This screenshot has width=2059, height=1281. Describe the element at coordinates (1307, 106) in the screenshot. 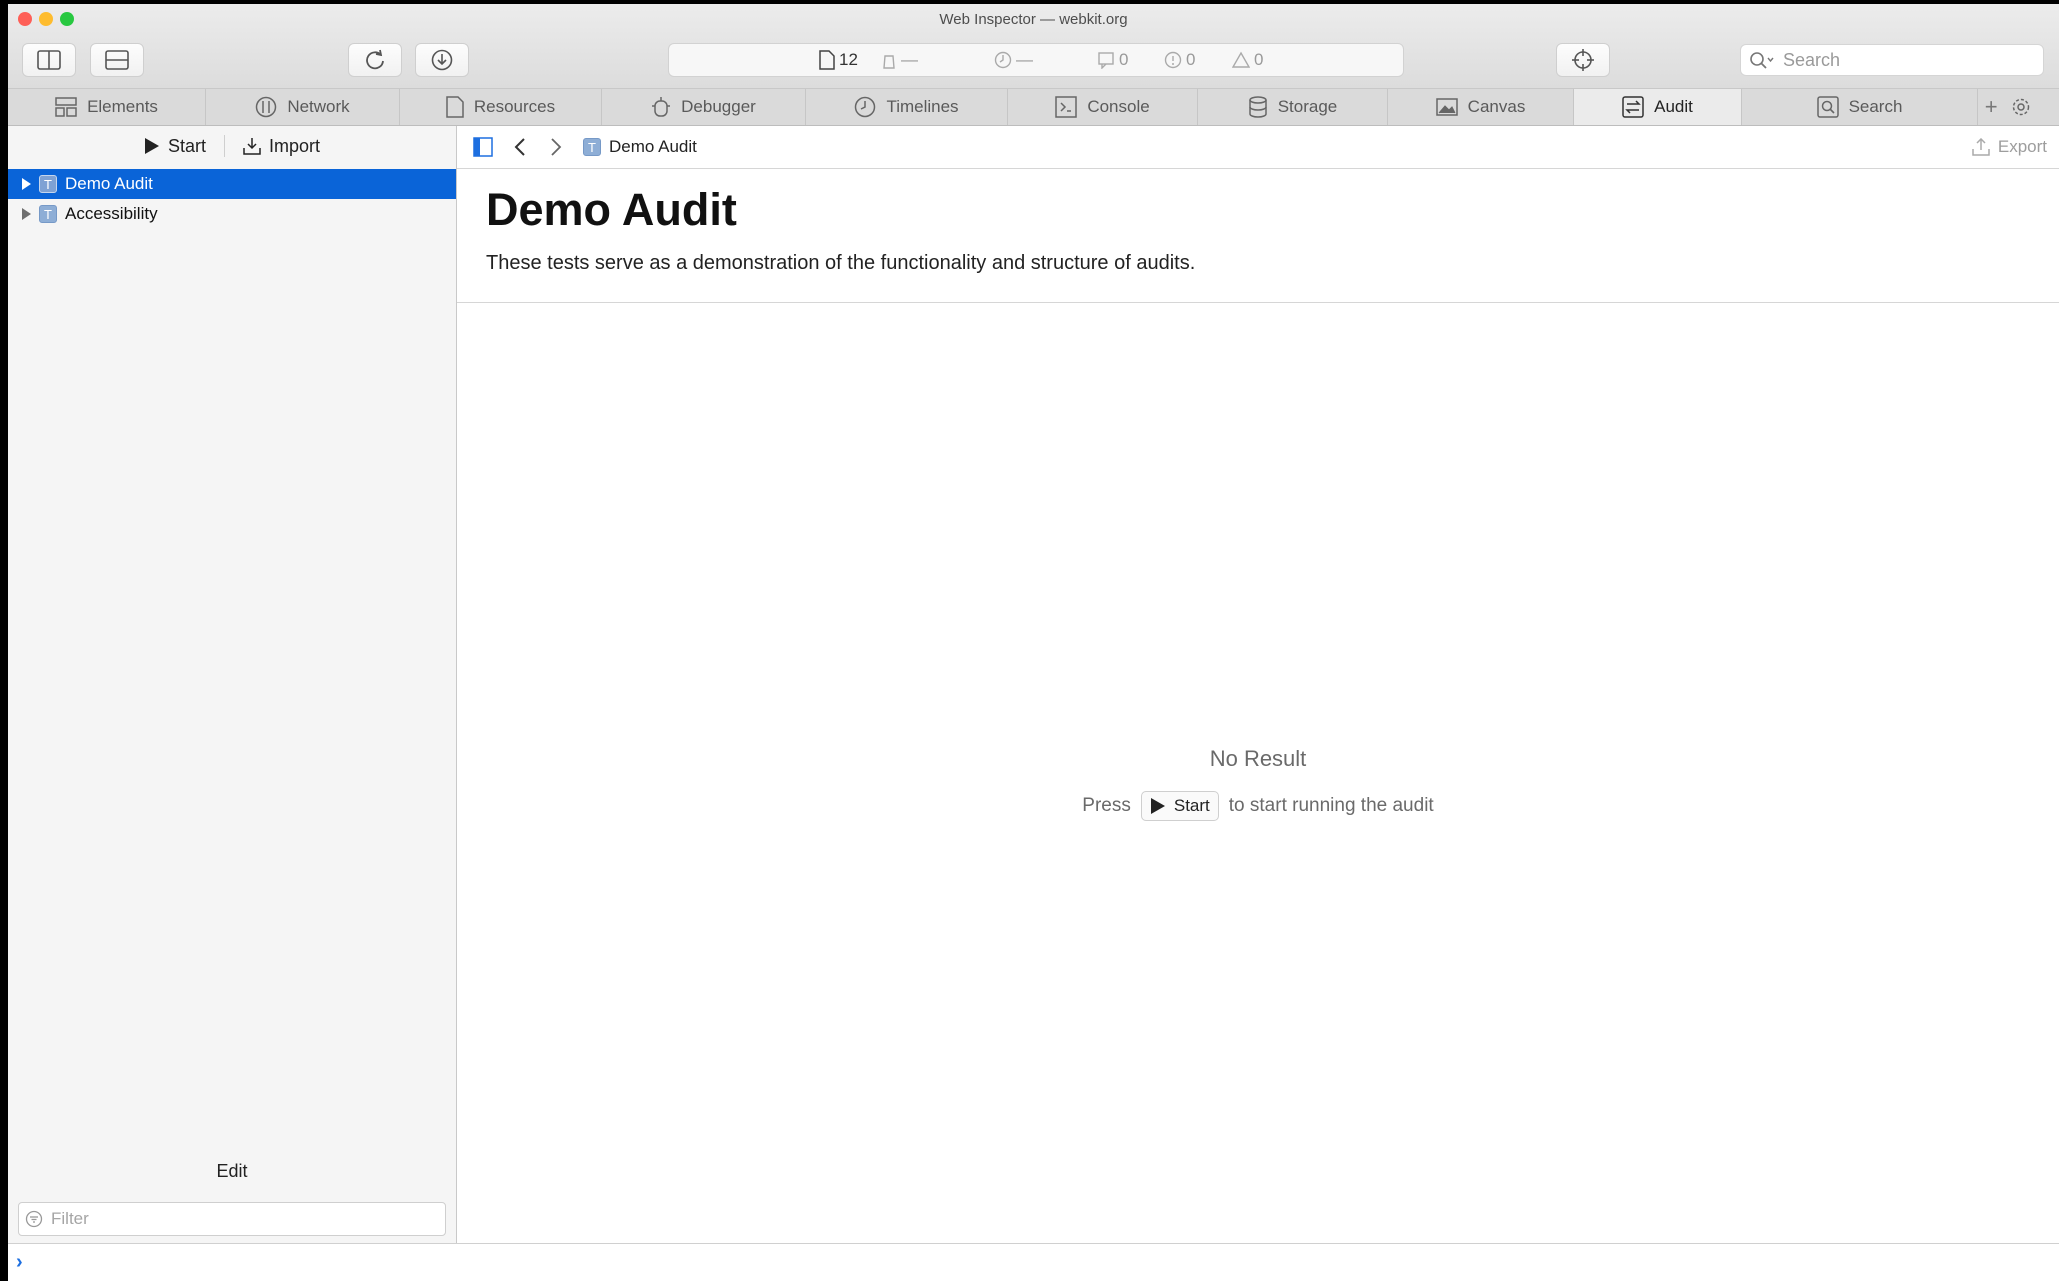

I see `tab-label: Storage` at that location.